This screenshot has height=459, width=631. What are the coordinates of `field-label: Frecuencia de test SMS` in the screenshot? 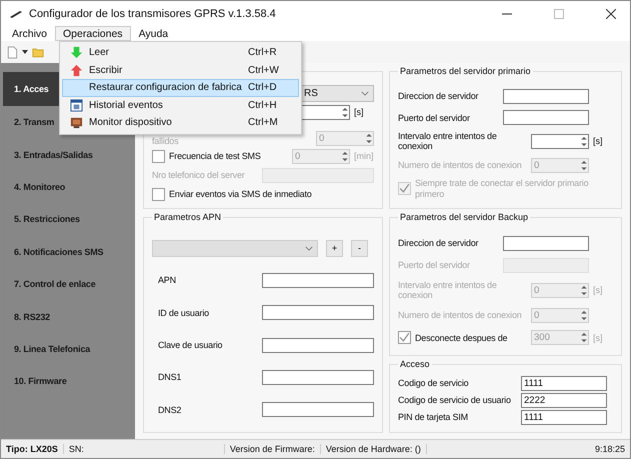 It's located at (215, 156).